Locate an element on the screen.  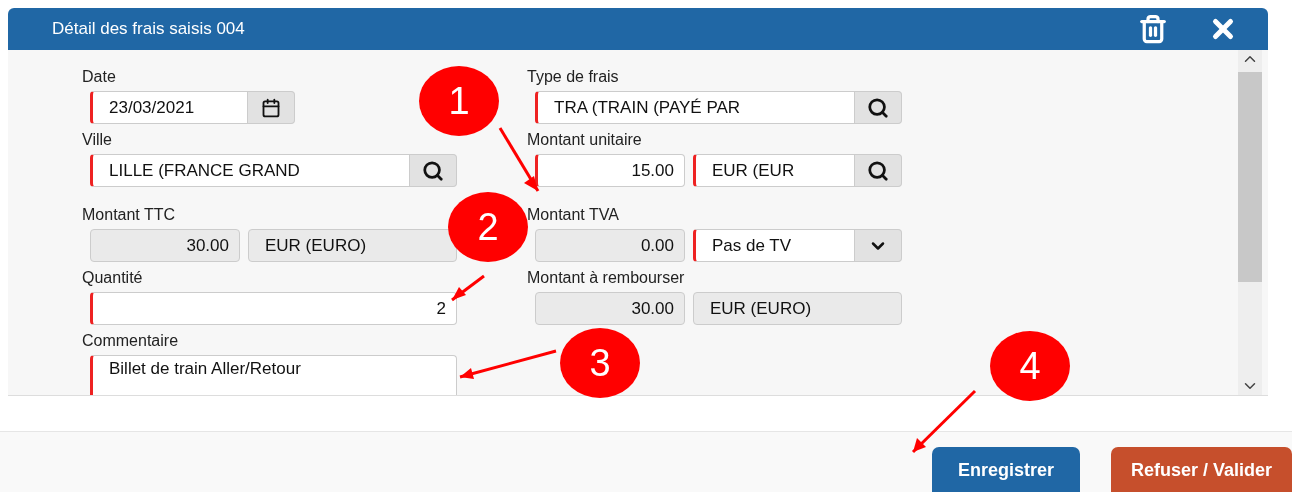
field-label: Type de frais is located at coordinates (573, 77).